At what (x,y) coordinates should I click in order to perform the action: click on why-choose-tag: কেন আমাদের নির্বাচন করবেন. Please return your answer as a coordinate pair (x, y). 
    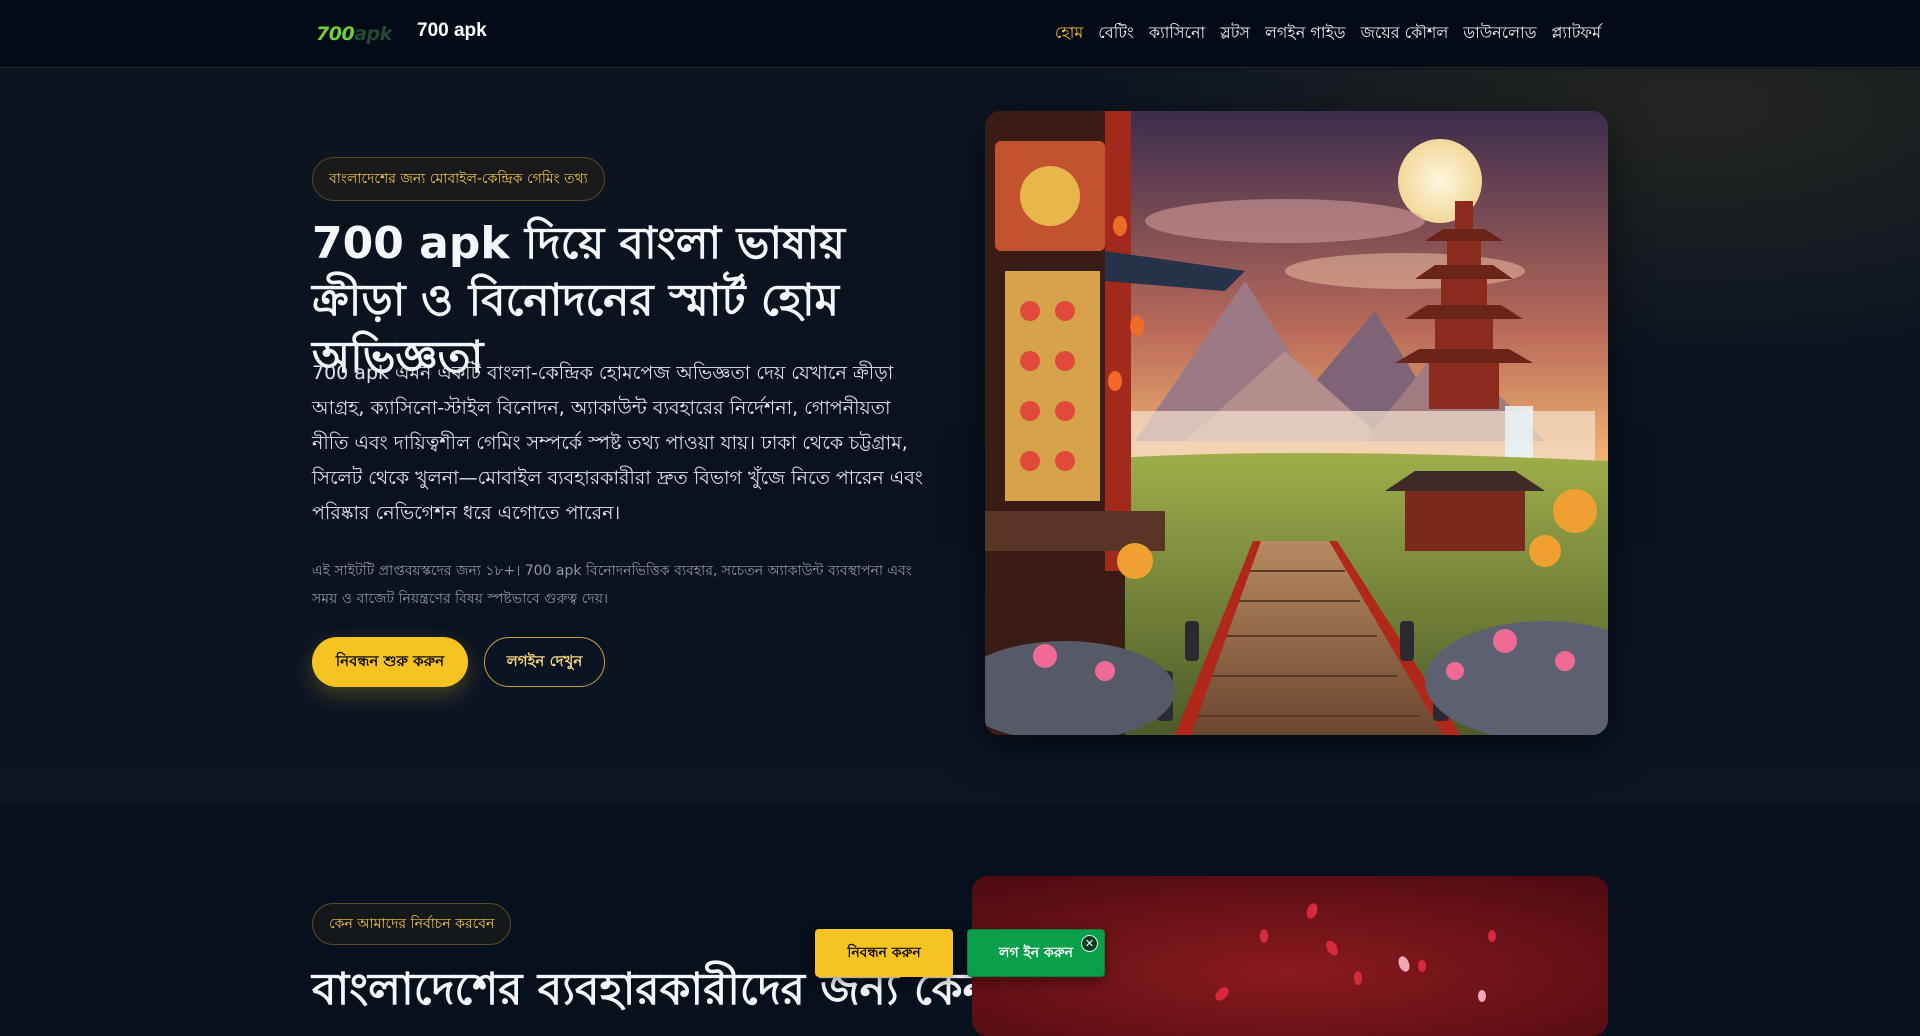
    Looking at the image, I should click on (412, 924).